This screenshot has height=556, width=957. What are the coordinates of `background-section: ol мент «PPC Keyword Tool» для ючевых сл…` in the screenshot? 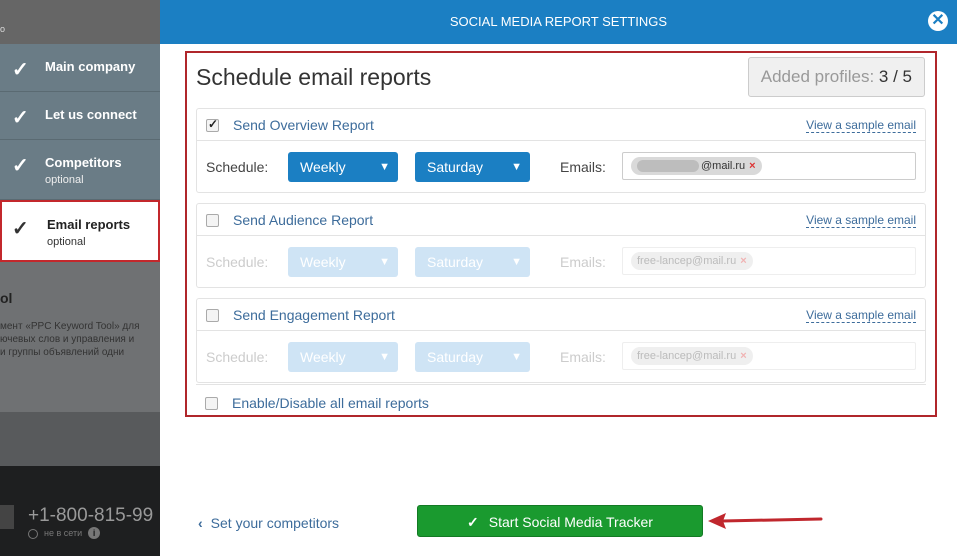 It's located at (80, 337).